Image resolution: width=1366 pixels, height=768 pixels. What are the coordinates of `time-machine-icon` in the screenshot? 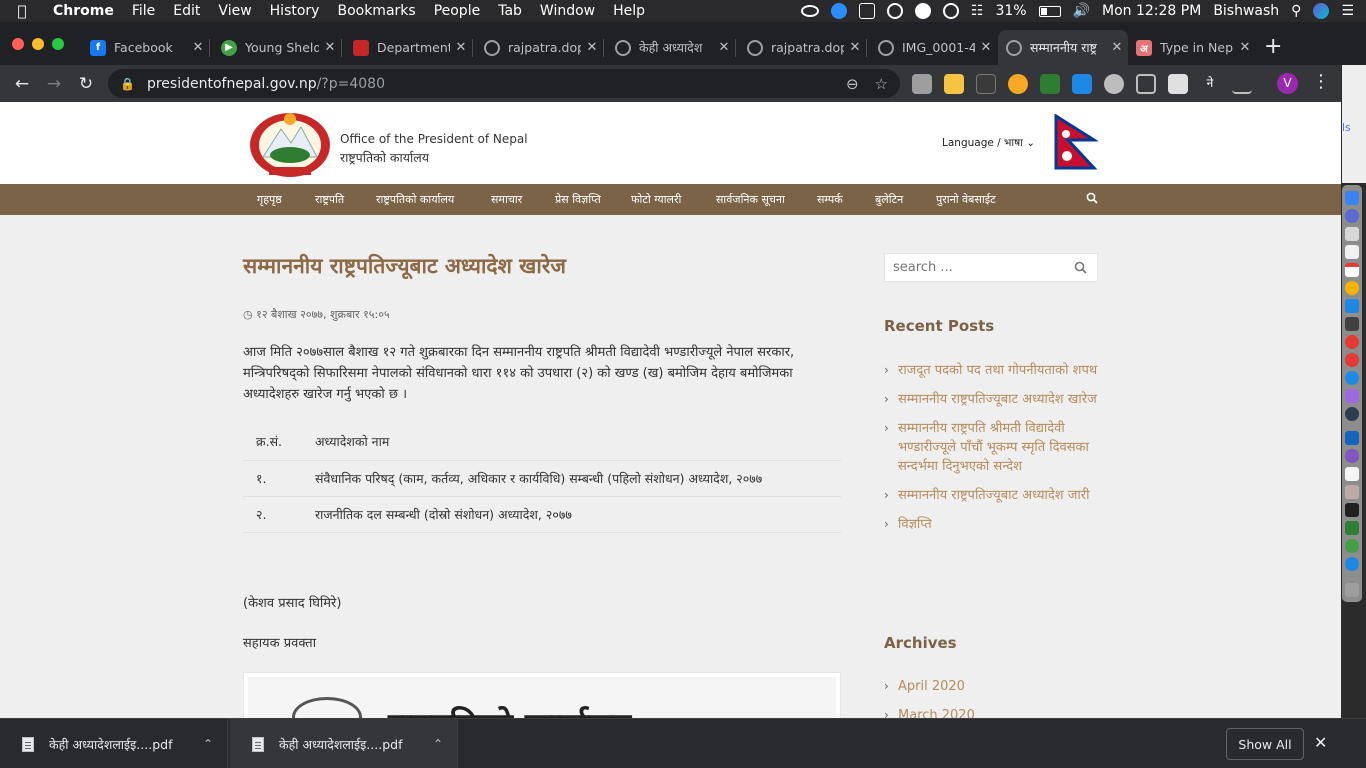 It's located at (950, 11).